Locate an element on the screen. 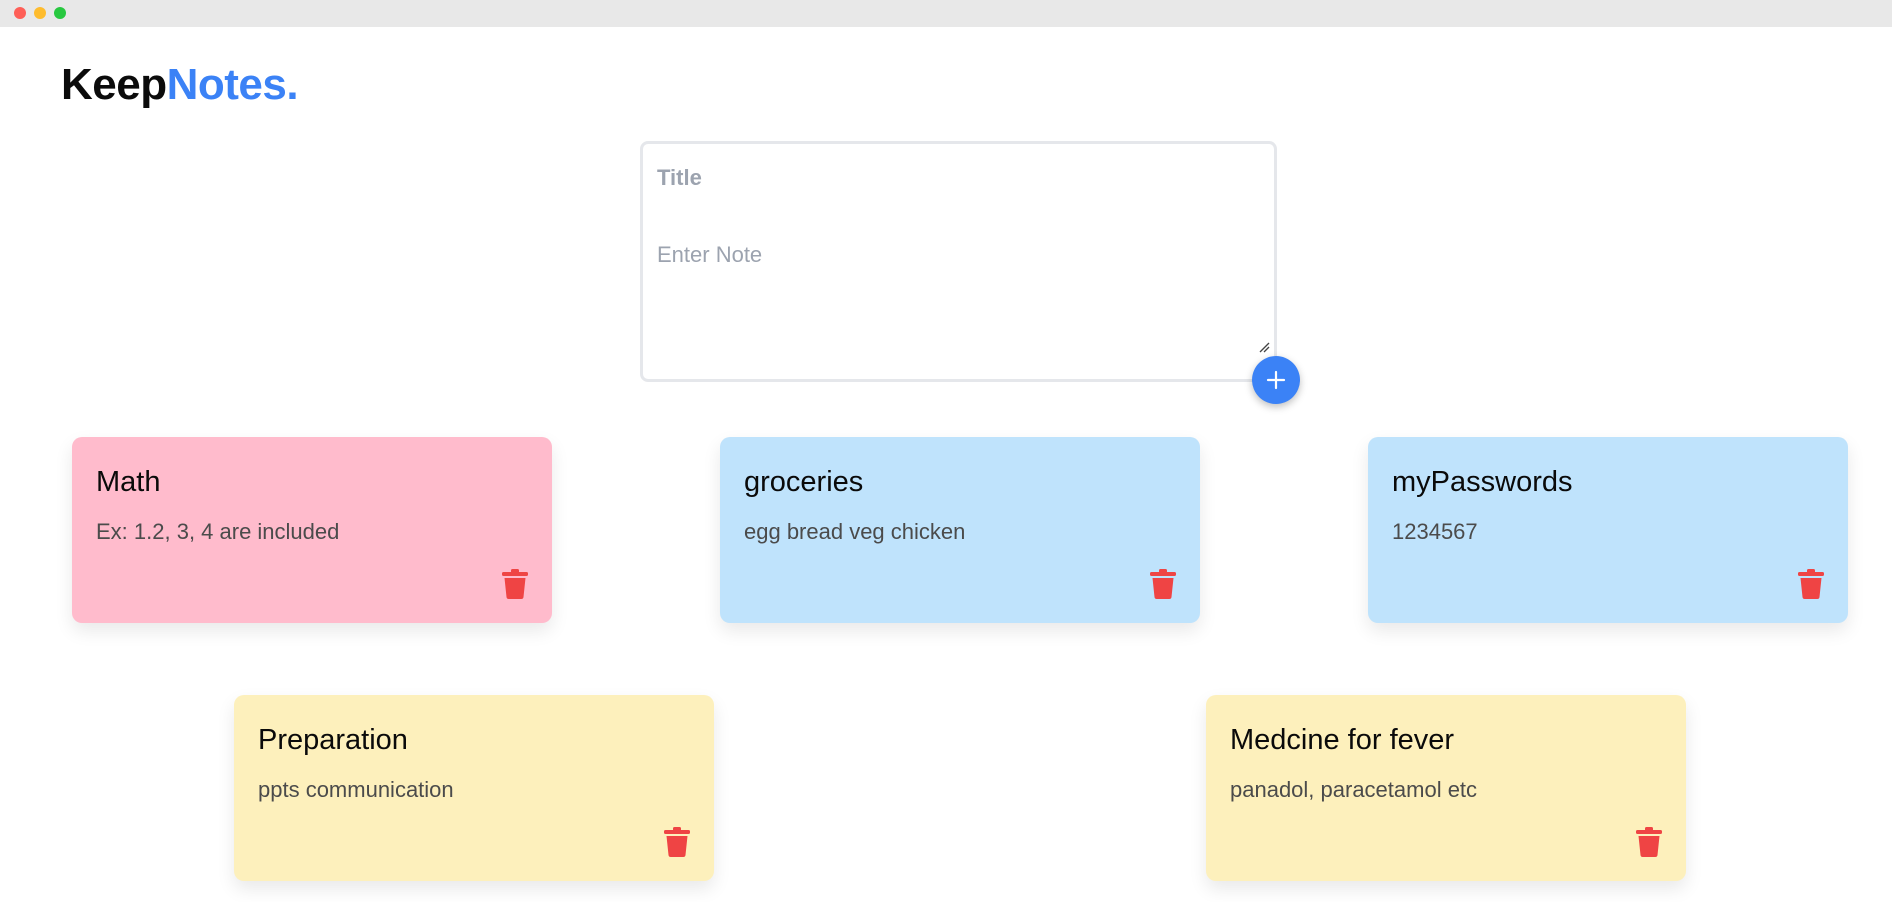  note-title: Preparation is located at coordinates (333, 740).